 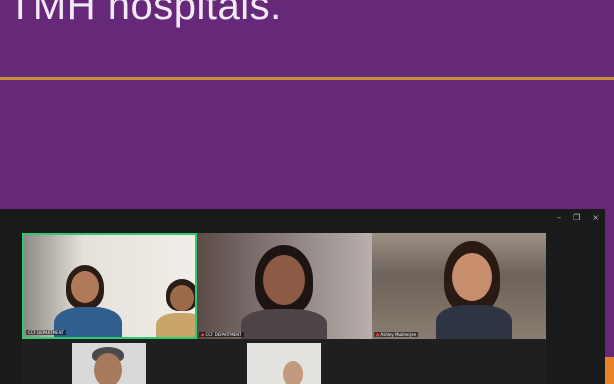 What do you see at coordinates (46, 332) in the screenshot?
I see `participant-name-tag: CCF DEPARTMENT` at bounding box center [46, 332].